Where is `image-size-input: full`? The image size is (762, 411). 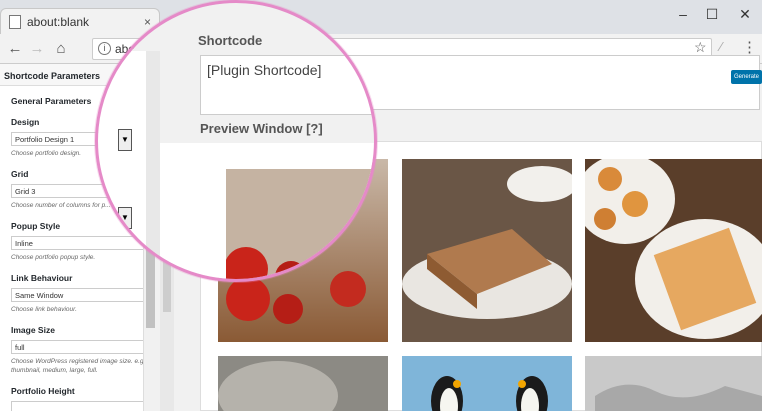
image-size-input: full is located at coordinates (83, 347).